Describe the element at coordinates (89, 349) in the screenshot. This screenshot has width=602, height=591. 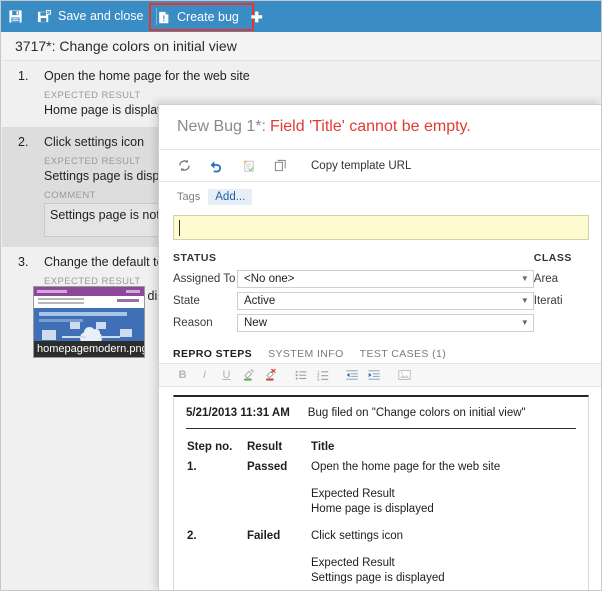
I see `attachment-filename: homepagemodern.png` at that location.